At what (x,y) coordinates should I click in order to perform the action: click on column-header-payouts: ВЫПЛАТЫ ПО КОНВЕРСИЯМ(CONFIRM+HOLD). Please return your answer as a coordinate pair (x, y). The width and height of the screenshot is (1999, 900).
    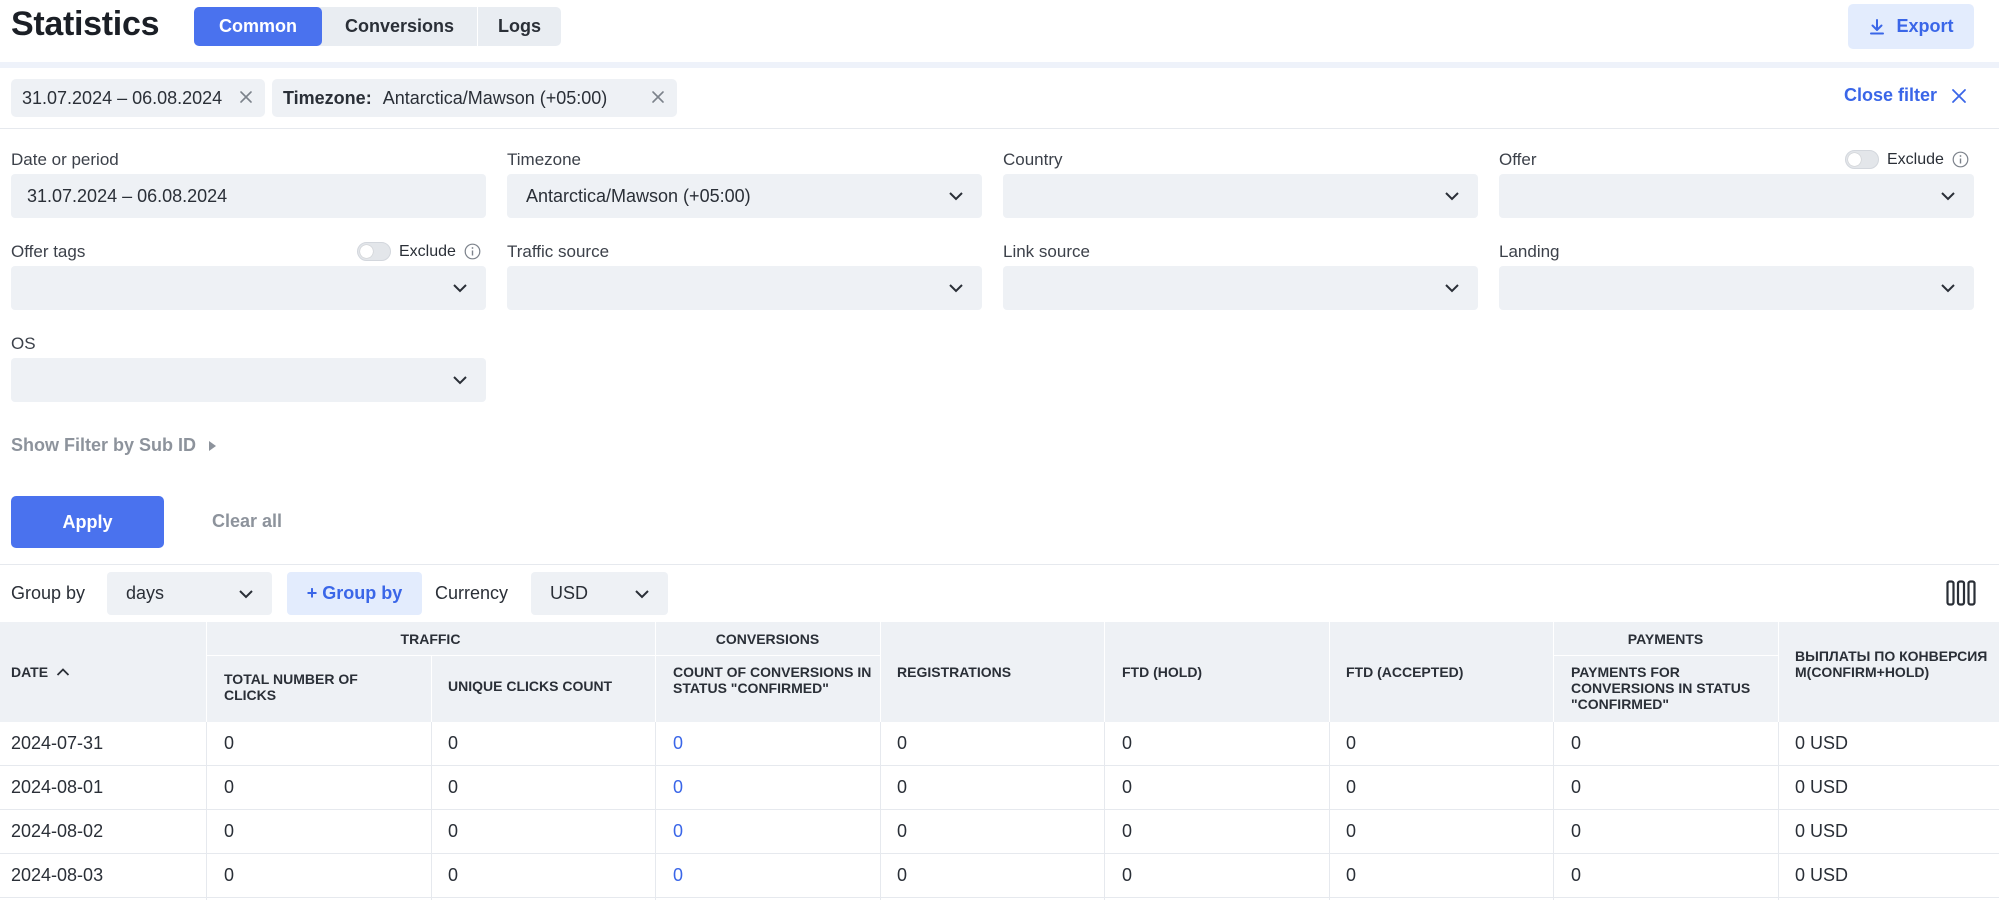
    Looking at the image, I should click on (1895, 664).